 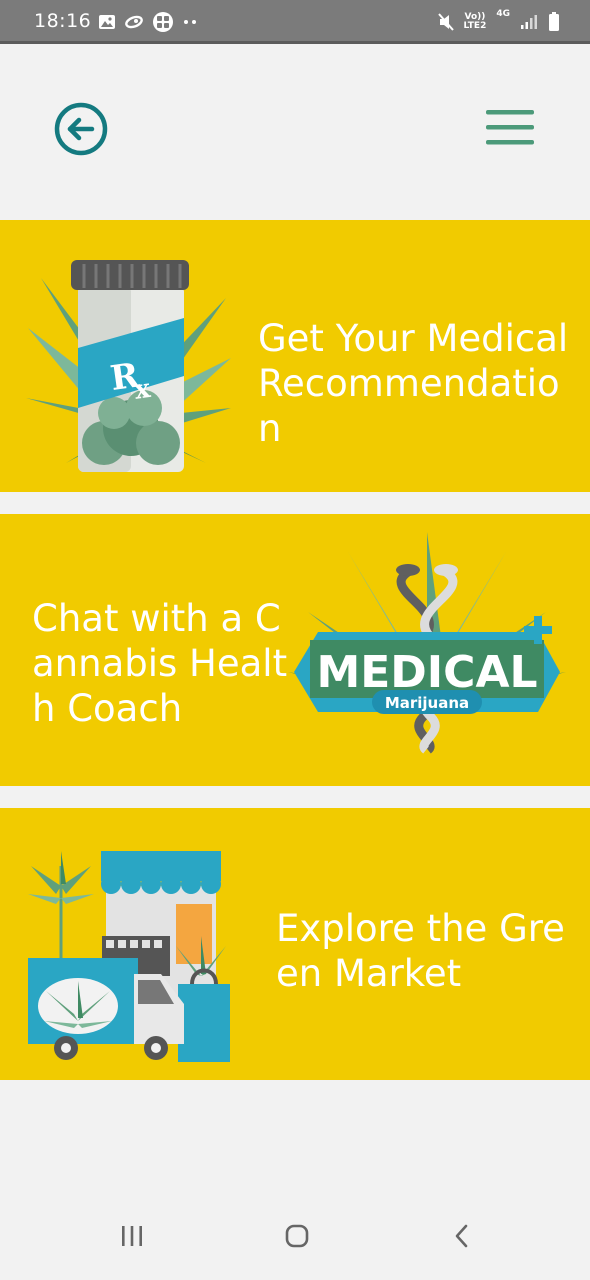 What do you see at coordinates (160, 663) in the screenshot?
I see `card-title-health-coach: Chat with a Cannabis Health Coach` at bounding box center [160, 663].